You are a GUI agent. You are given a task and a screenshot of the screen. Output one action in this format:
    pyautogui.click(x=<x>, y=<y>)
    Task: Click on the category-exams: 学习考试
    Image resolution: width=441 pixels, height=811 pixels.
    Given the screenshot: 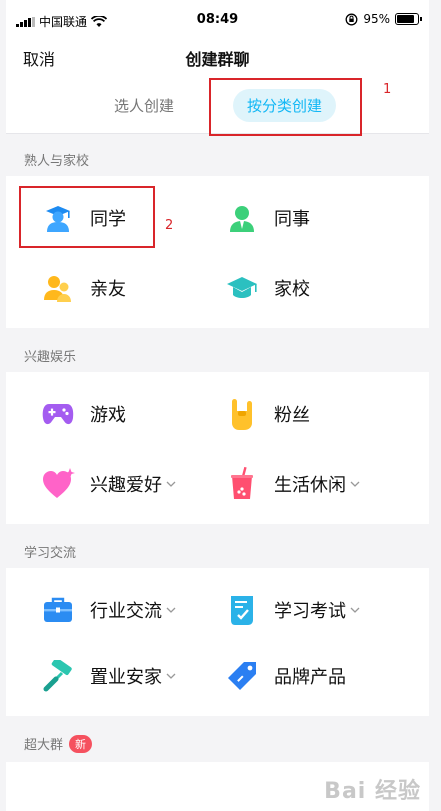 What is the action you would take?
    pyautogui.click(x=292, y=610)
    